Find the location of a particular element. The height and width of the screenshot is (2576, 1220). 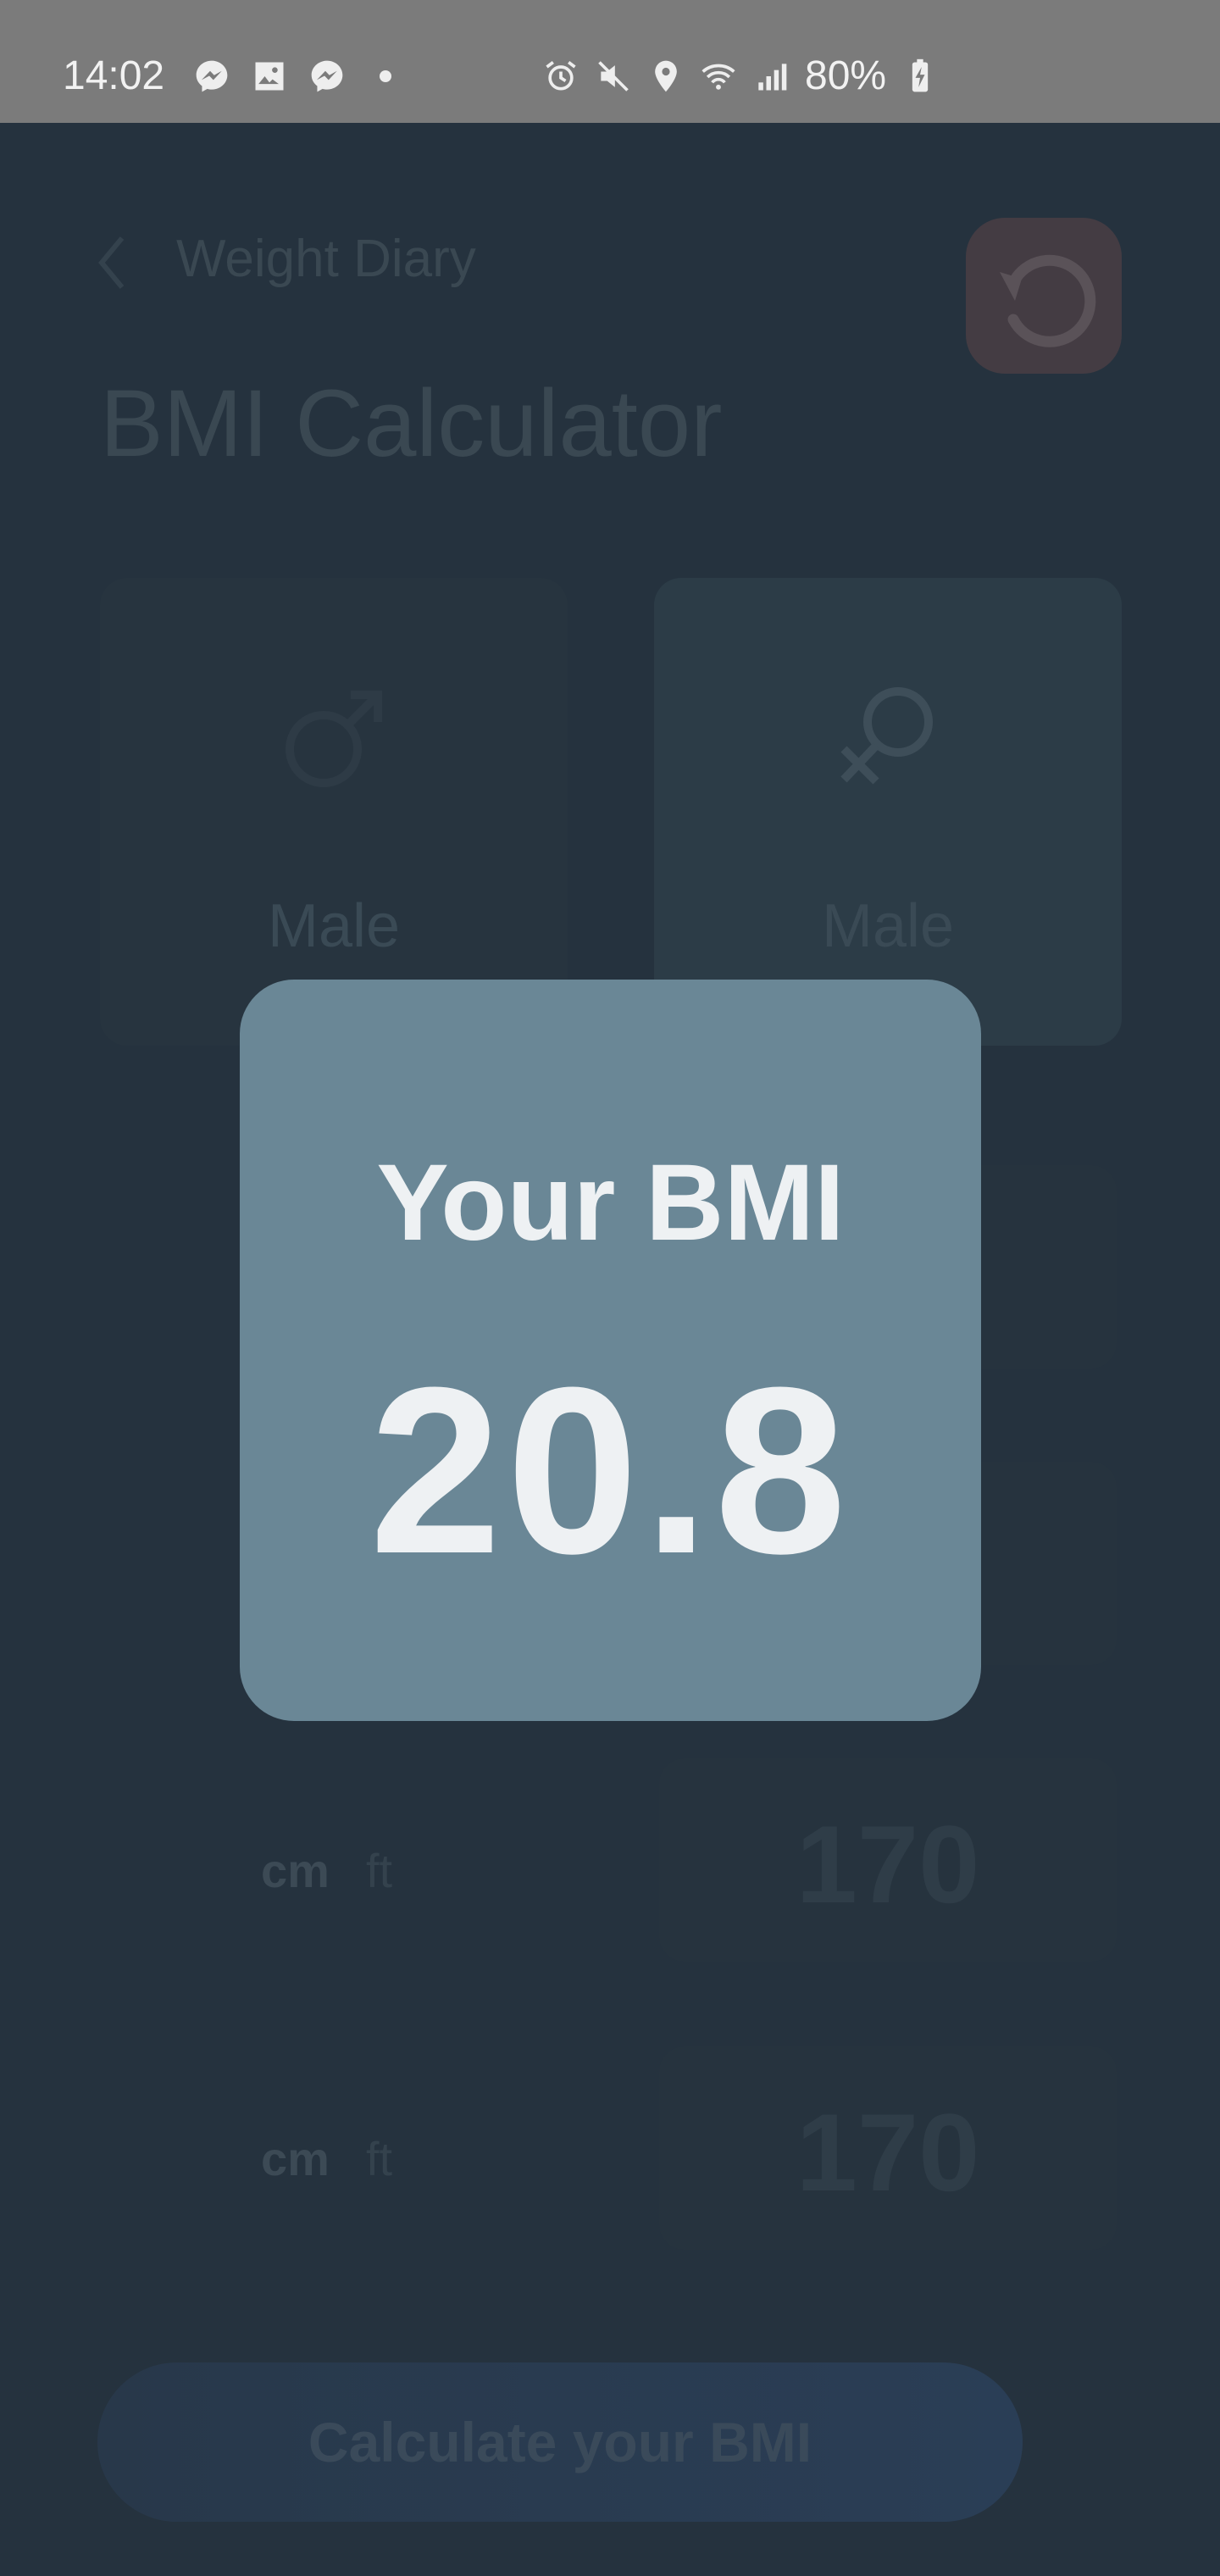

calculate-bmi-button: Calculate your BMI is located at coordinates (560, 2442).